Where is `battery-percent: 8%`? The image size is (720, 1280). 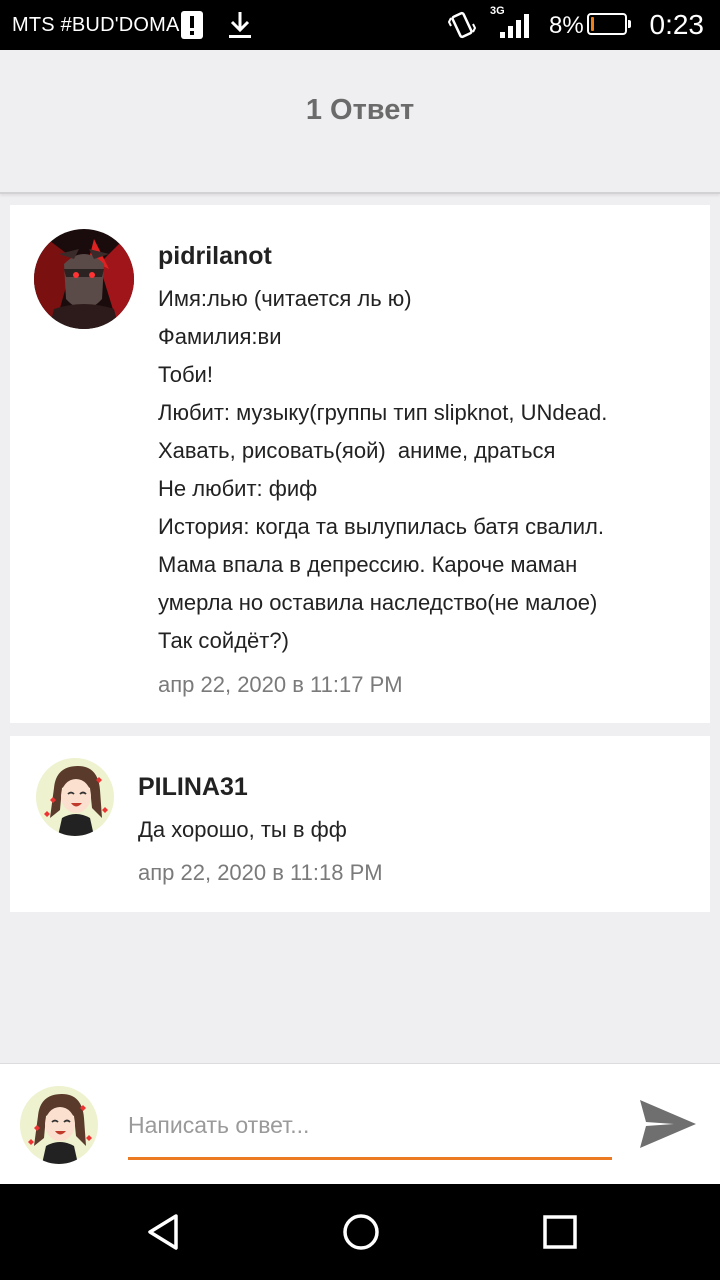 battery-percent: 8% is located at coordinates (566, 25).